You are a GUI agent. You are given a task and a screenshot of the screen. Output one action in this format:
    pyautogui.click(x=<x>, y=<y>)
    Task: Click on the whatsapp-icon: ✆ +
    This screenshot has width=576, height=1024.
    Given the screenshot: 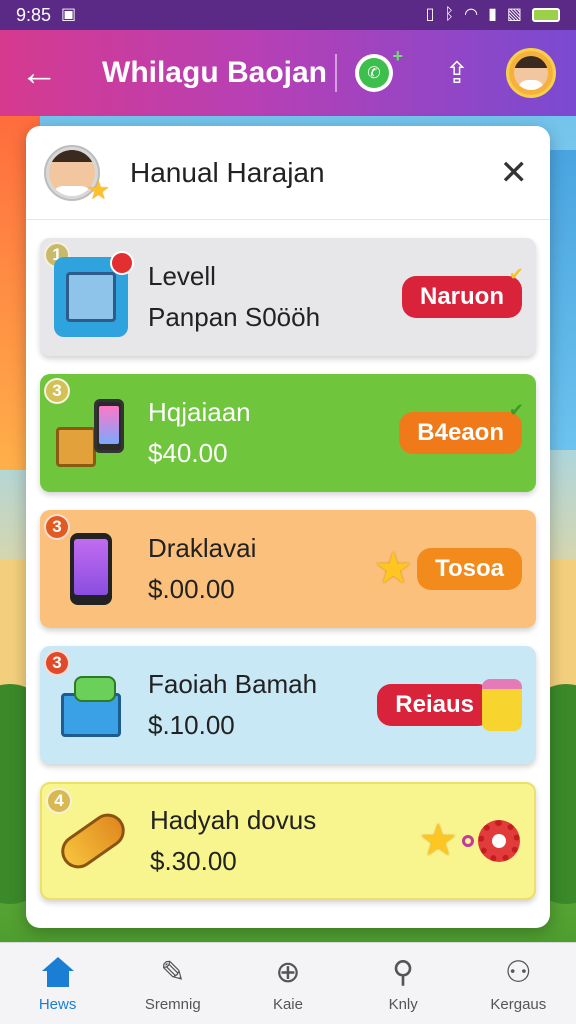 What is the action you would take?
    pyautogui.click(x=379, y=69)
    